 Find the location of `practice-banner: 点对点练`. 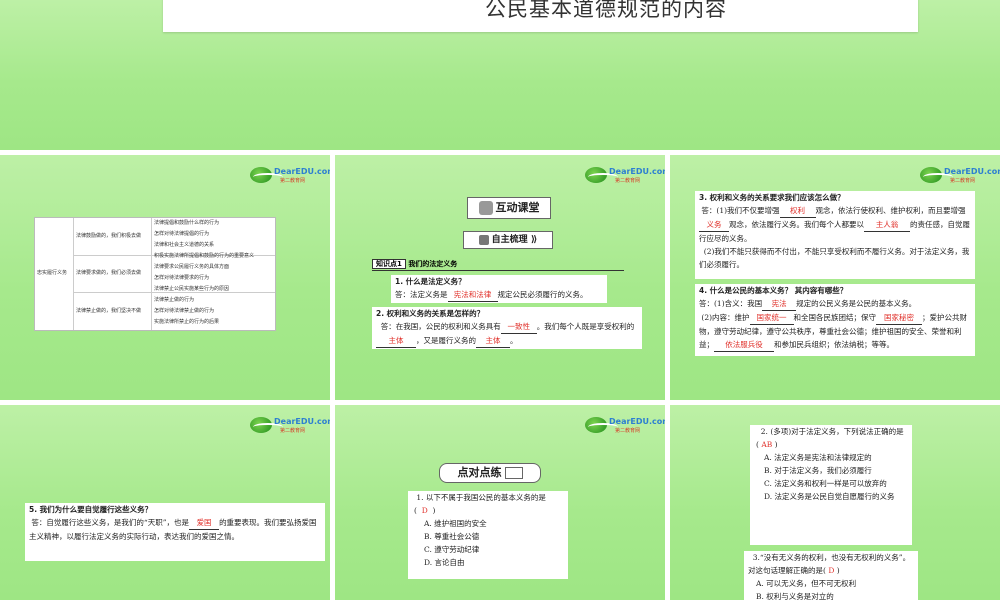

practice-banner: 点对点练 is located at coordinates (490, 473).